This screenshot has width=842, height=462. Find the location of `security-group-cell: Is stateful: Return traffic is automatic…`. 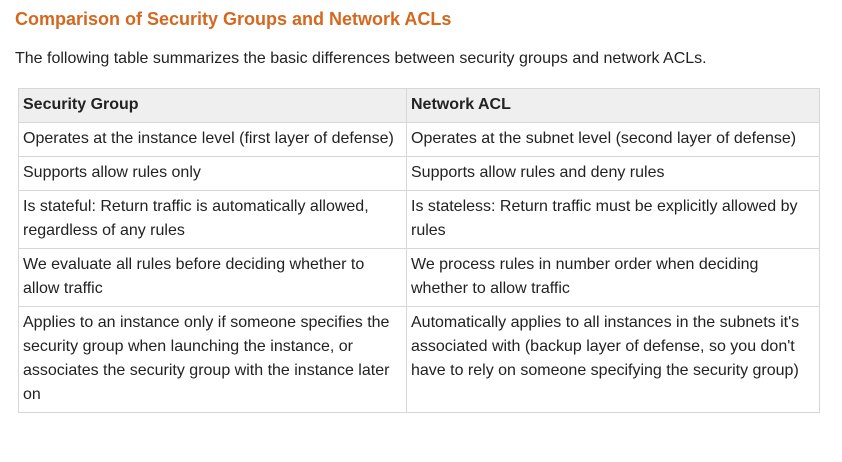

security-group-cell: Is stateful: Return traffic is automatic… is located at coordinates (212, 219).